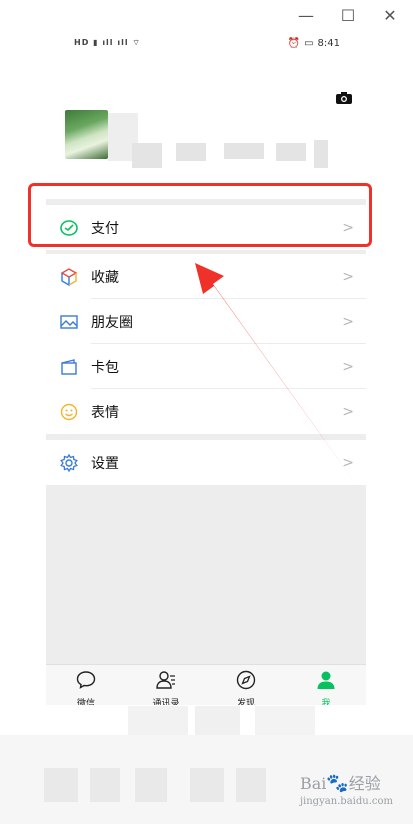 Image resolution: width=413 pixels, height=824 pixels. I want to click on watermark-domain: jingyan.baidu.com, so click(346, 801).